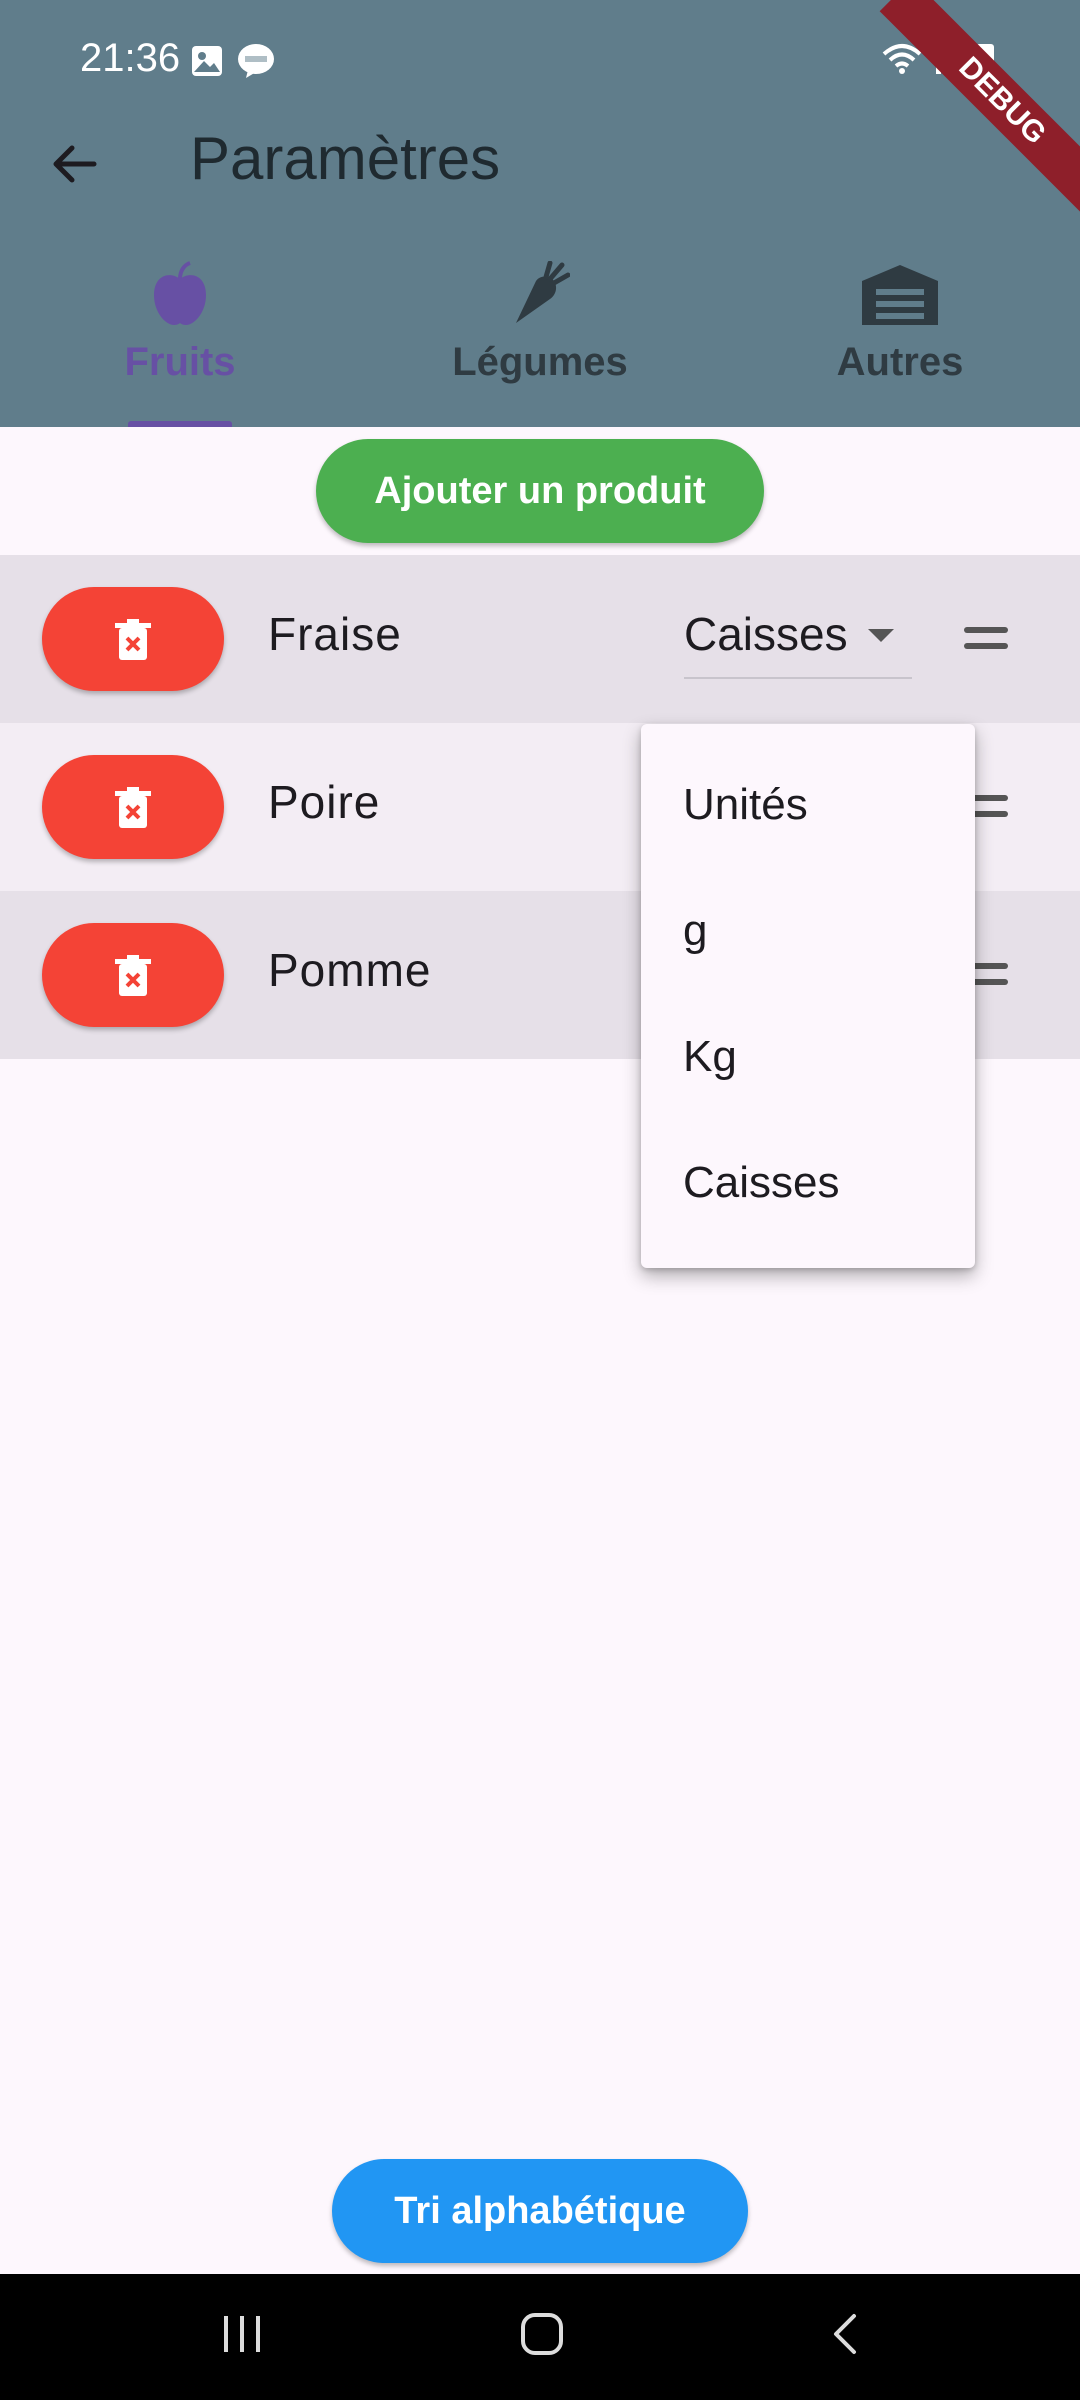 The image size is (1080, 2400). What do you see at coordinates (242, 2336) in the screenshot?
I see `recent-apps-icon` at bounding box center [242, 2336].